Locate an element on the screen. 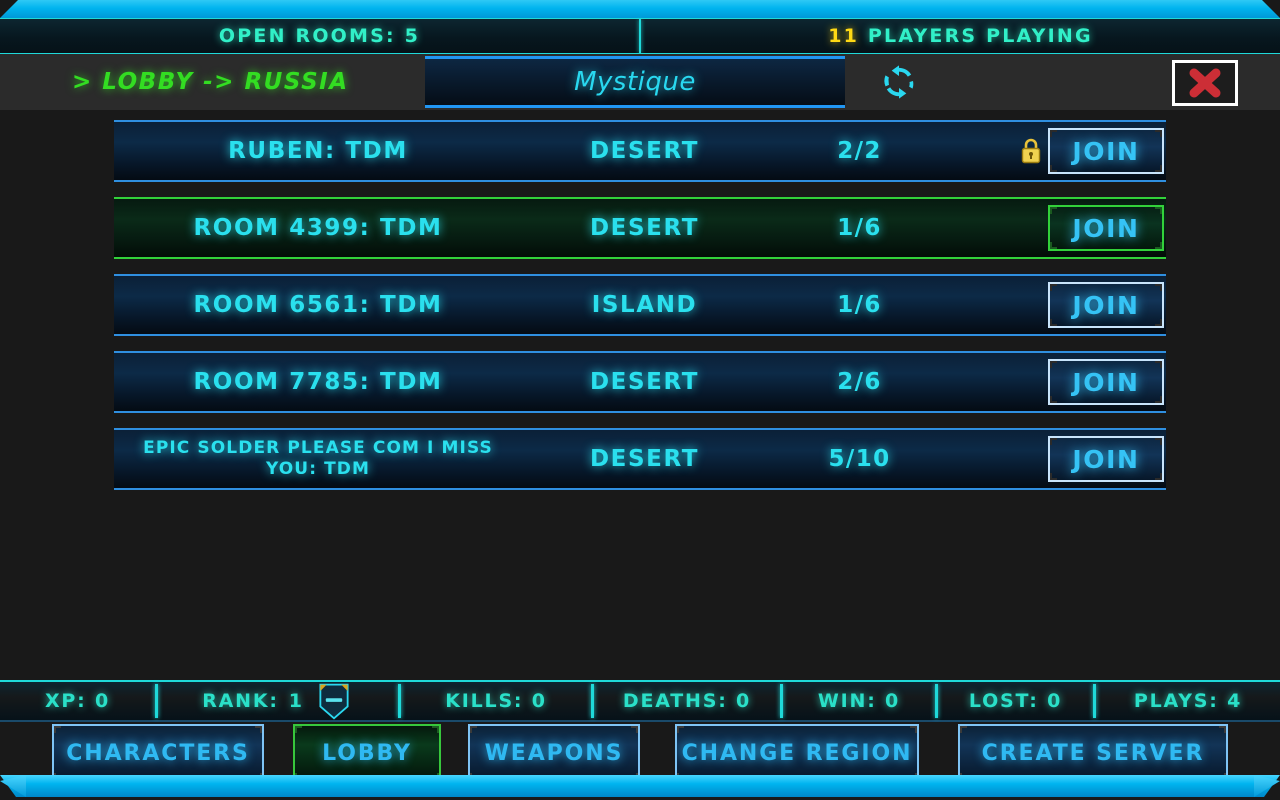  stat-xp-label: XP: 0 is located at coordinates (77, 701).